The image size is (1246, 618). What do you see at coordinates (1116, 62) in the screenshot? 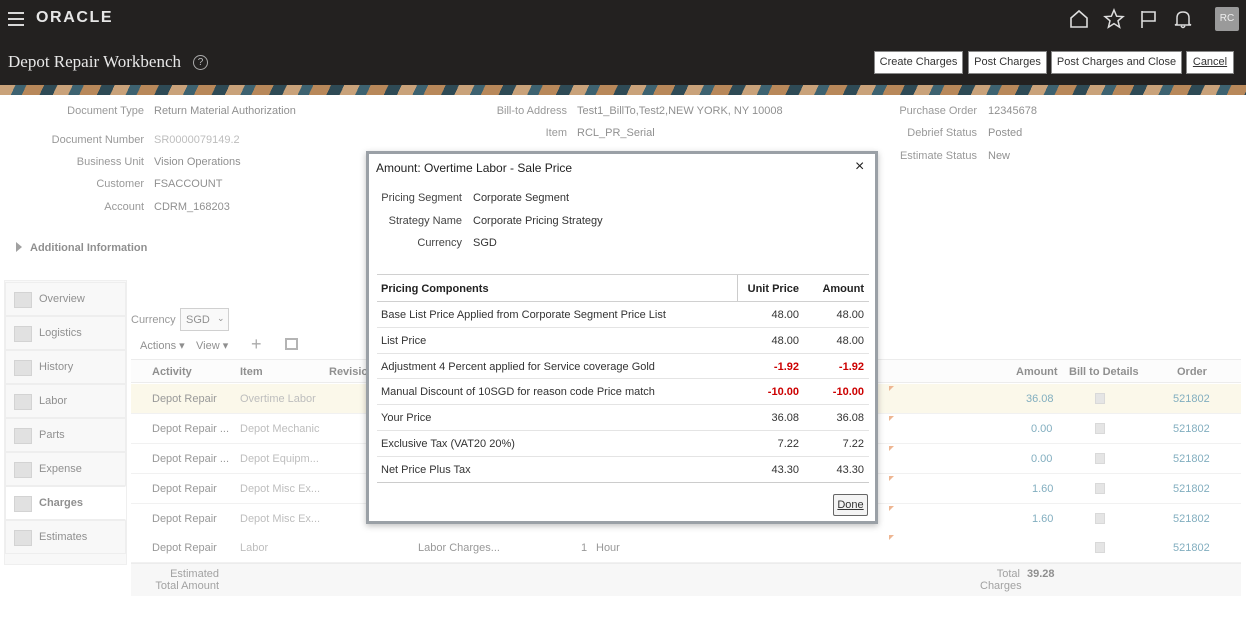
I see `post-charges-and-close-button: Post Charges and Close` at bounding box center [1116, 62].